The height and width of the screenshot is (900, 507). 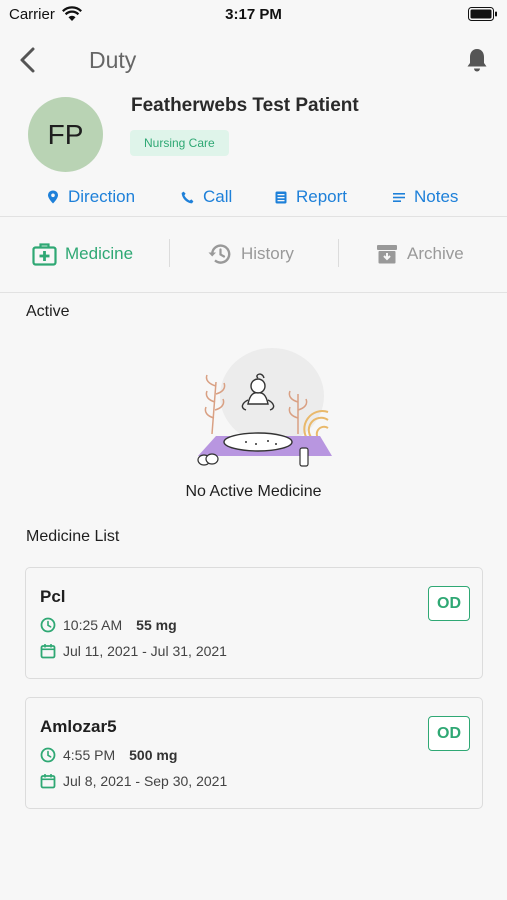 I want to click on medicine-dose: 55 mg, so click(x=156, y=625).